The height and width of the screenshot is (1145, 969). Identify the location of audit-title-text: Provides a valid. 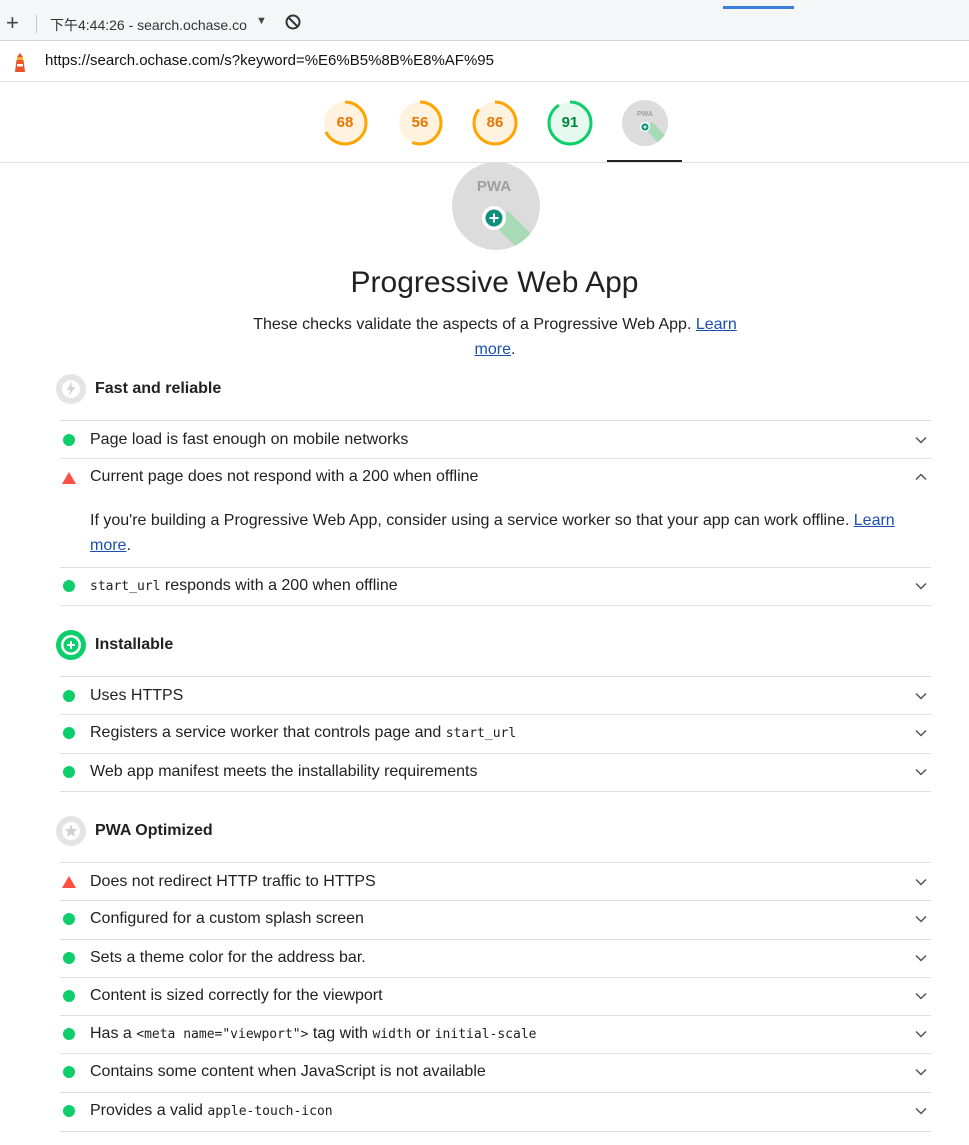
(149, 1110).